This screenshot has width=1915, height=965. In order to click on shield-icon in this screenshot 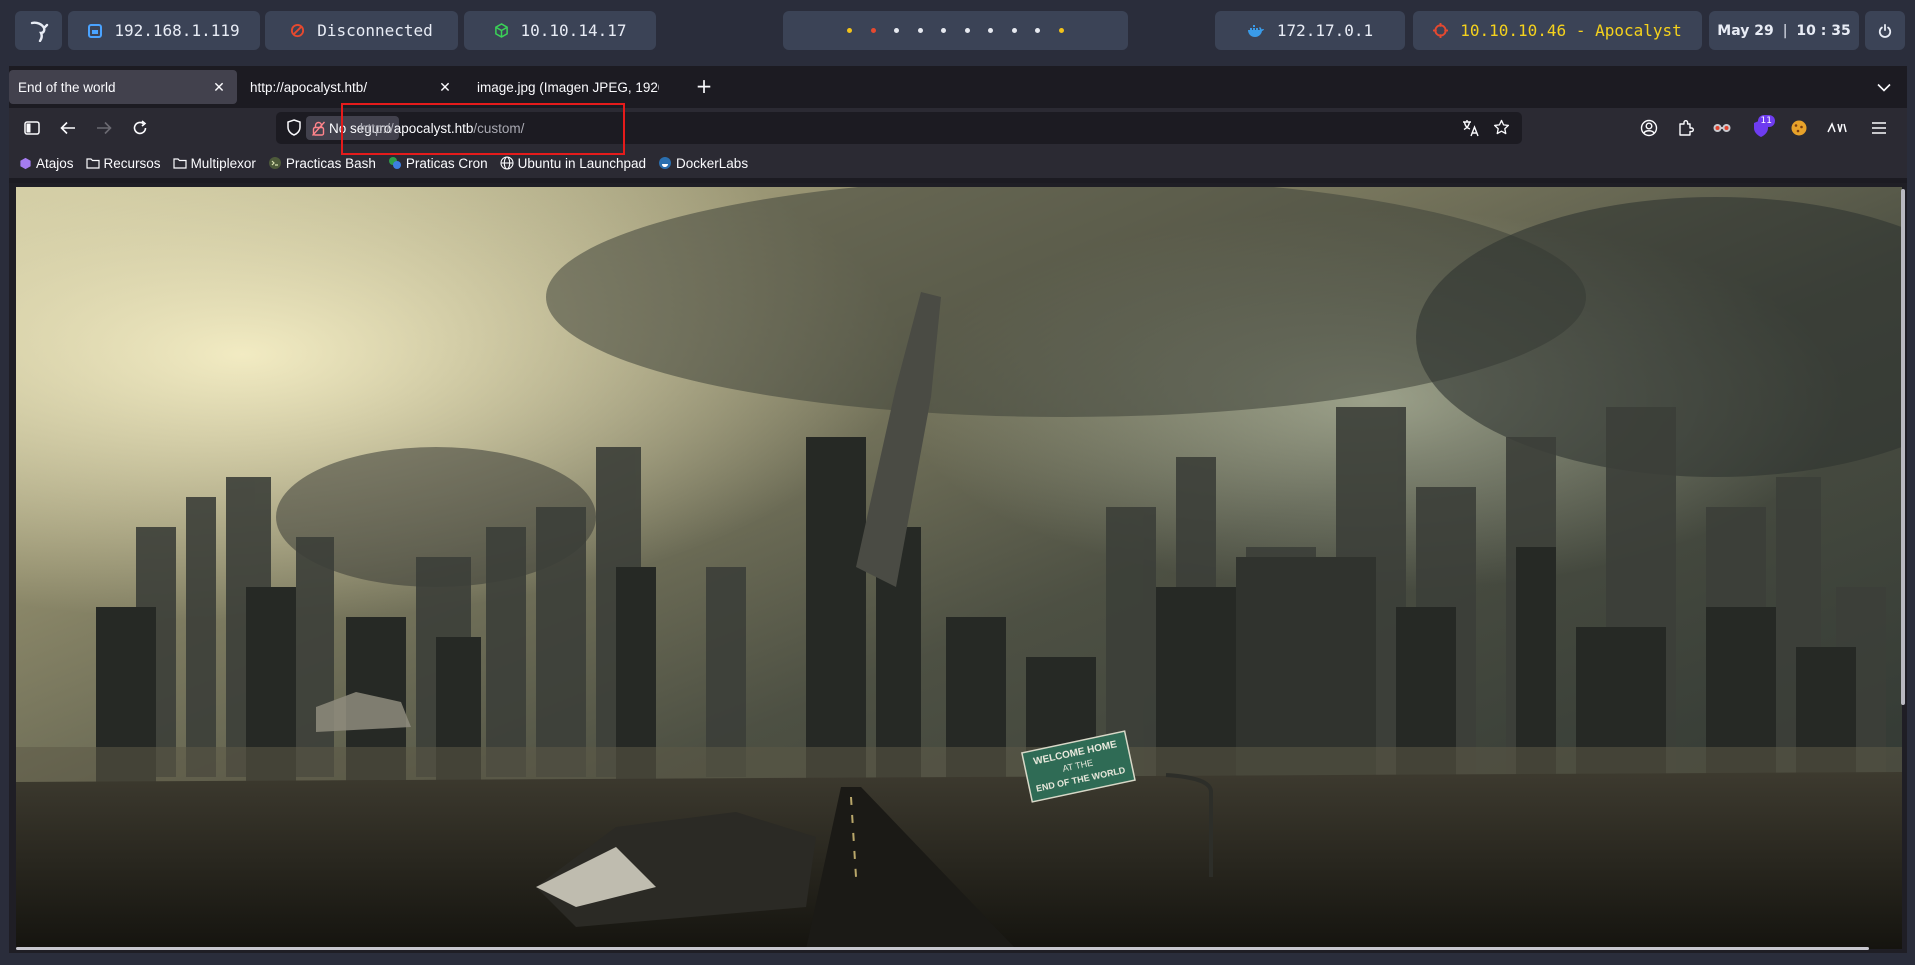, I will do `click(294, 127)`.